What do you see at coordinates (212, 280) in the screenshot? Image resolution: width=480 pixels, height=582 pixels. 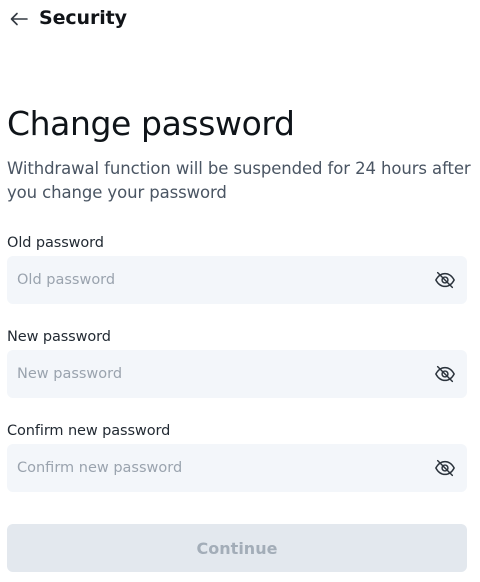 I see `old-password-input` at bounding box center [212, 280].